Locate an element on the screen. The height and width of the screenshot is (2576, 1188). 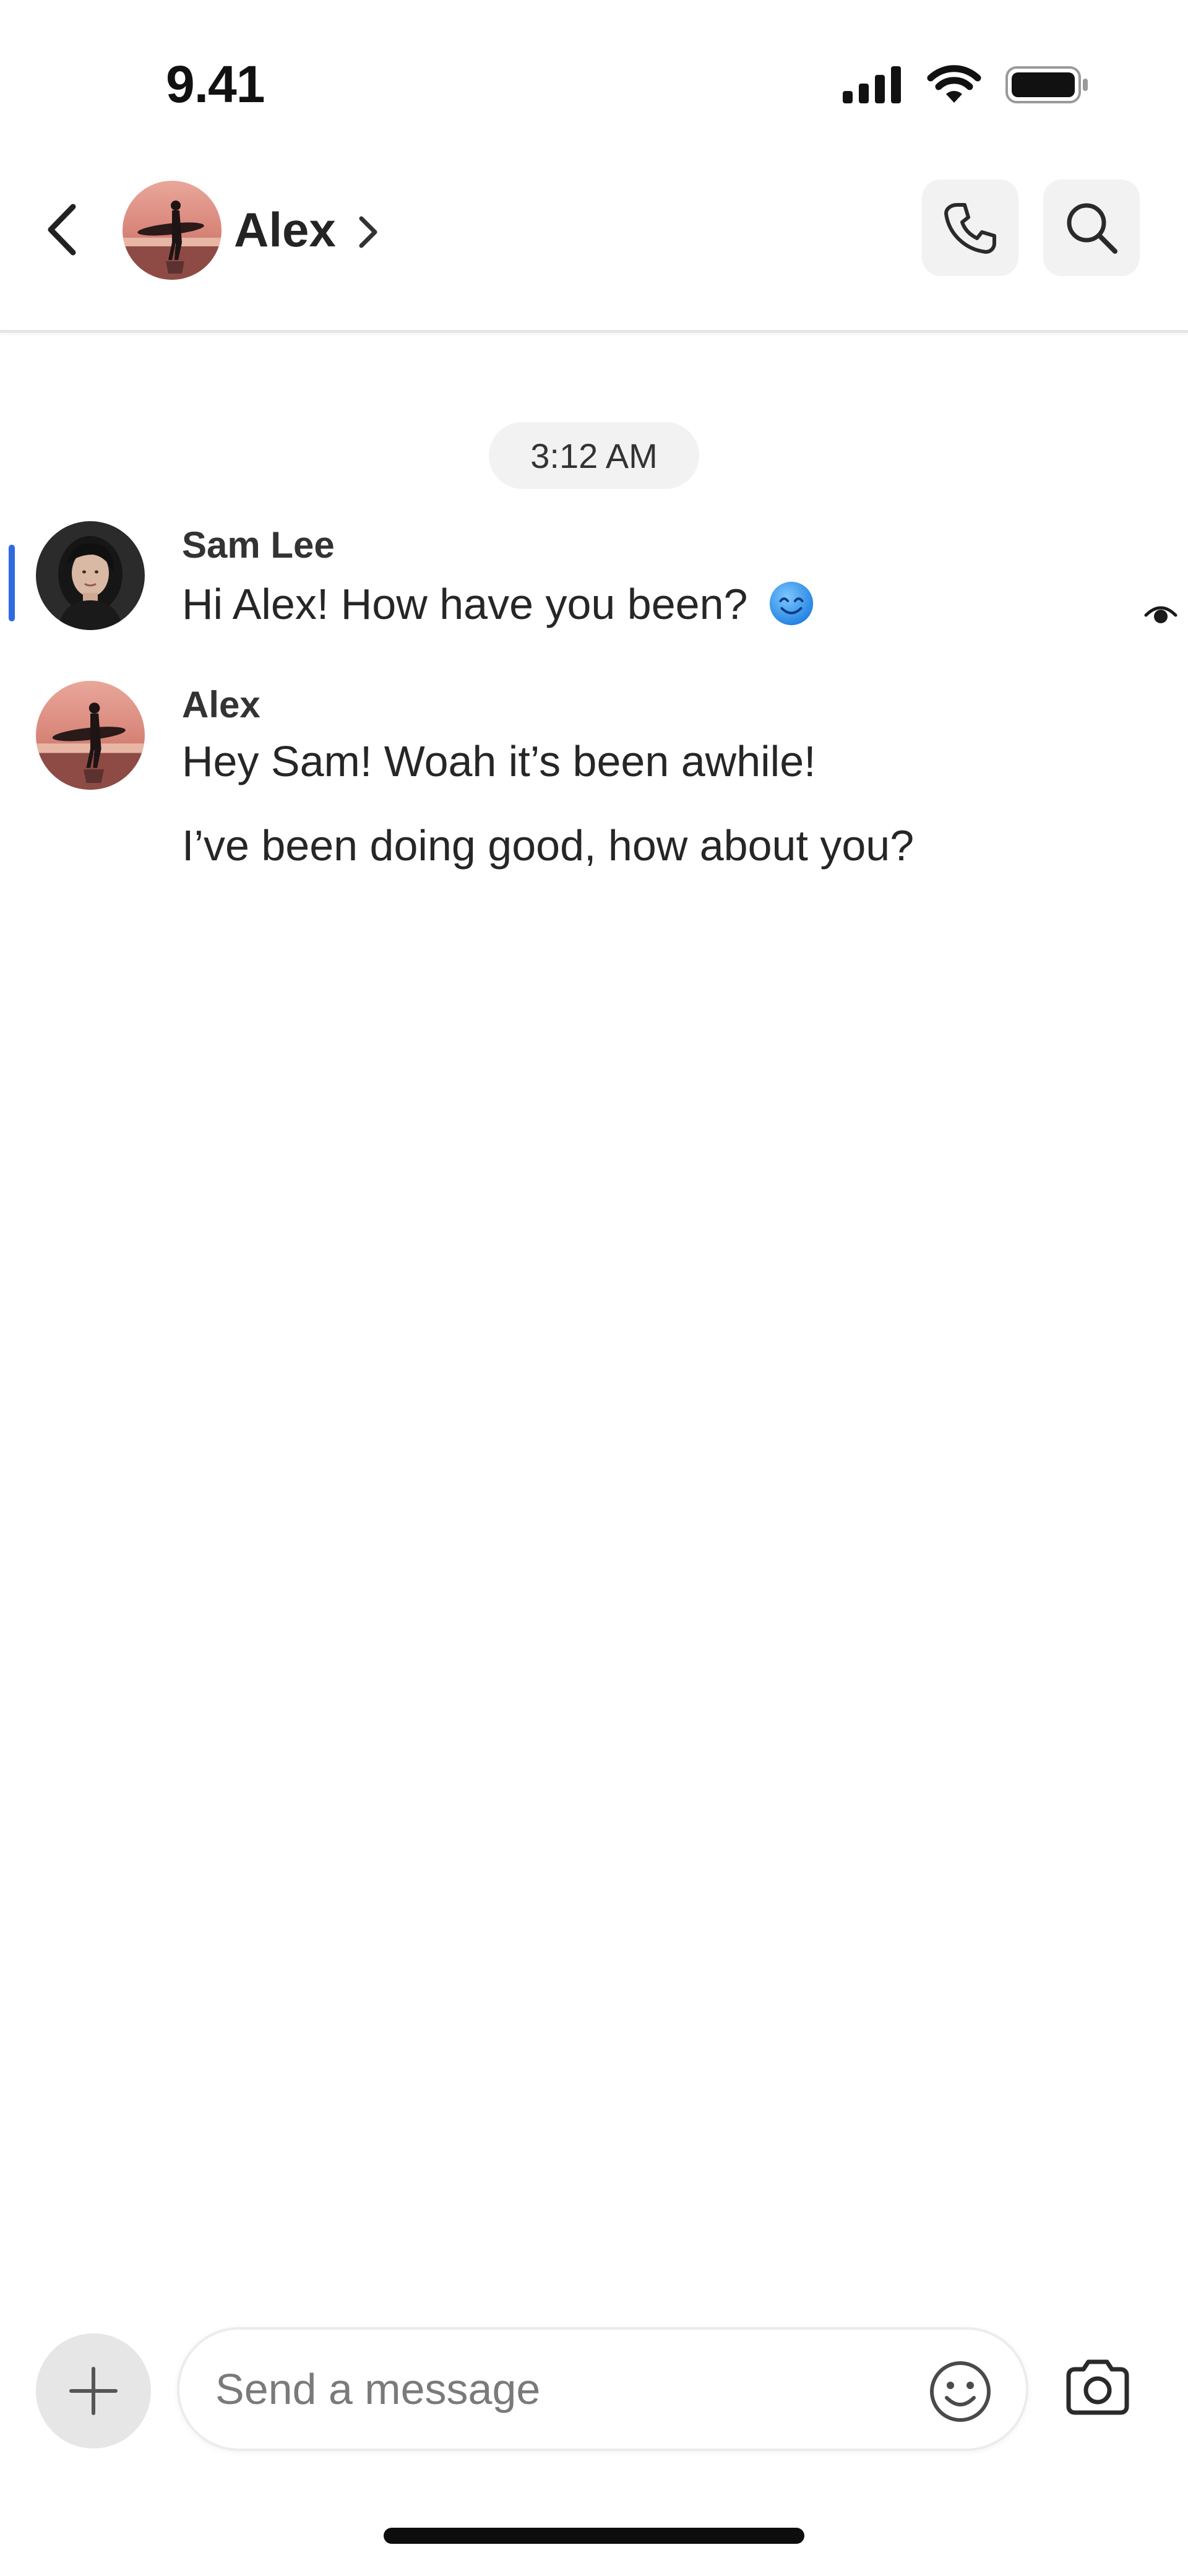
battery-icon is located at coordinates (1046, 84).